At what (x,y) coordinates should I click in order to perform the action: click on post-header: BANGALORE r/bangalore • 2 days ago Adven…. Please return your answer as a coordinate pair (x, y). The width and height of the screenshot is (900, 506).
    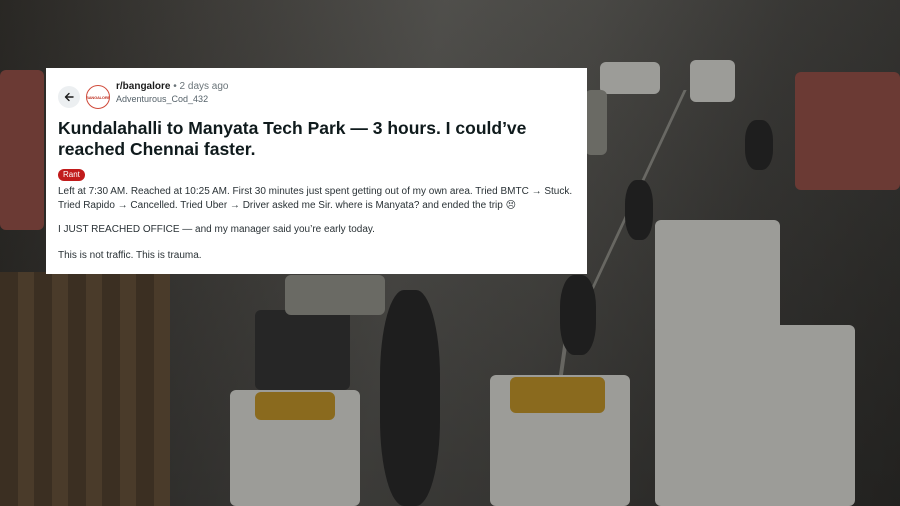
    Looking at the image, I should click on (316, 95).